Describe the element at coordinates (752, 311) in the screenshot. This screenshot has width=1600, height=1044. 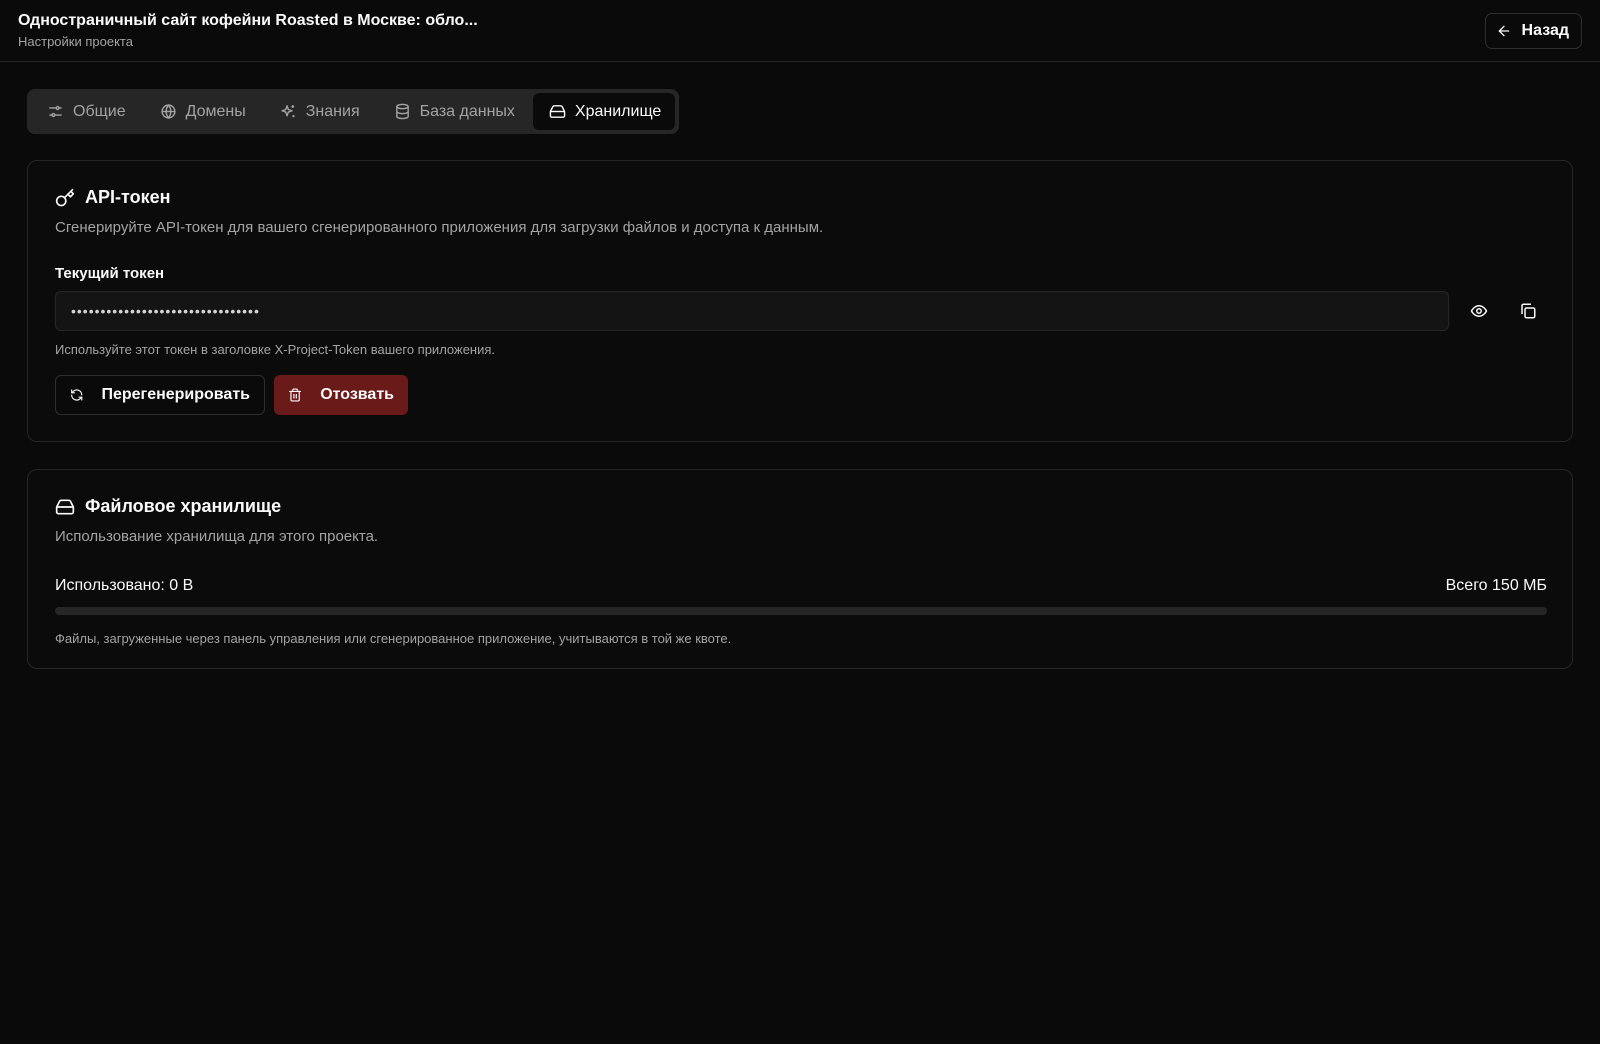
I see `token-input` at that location.